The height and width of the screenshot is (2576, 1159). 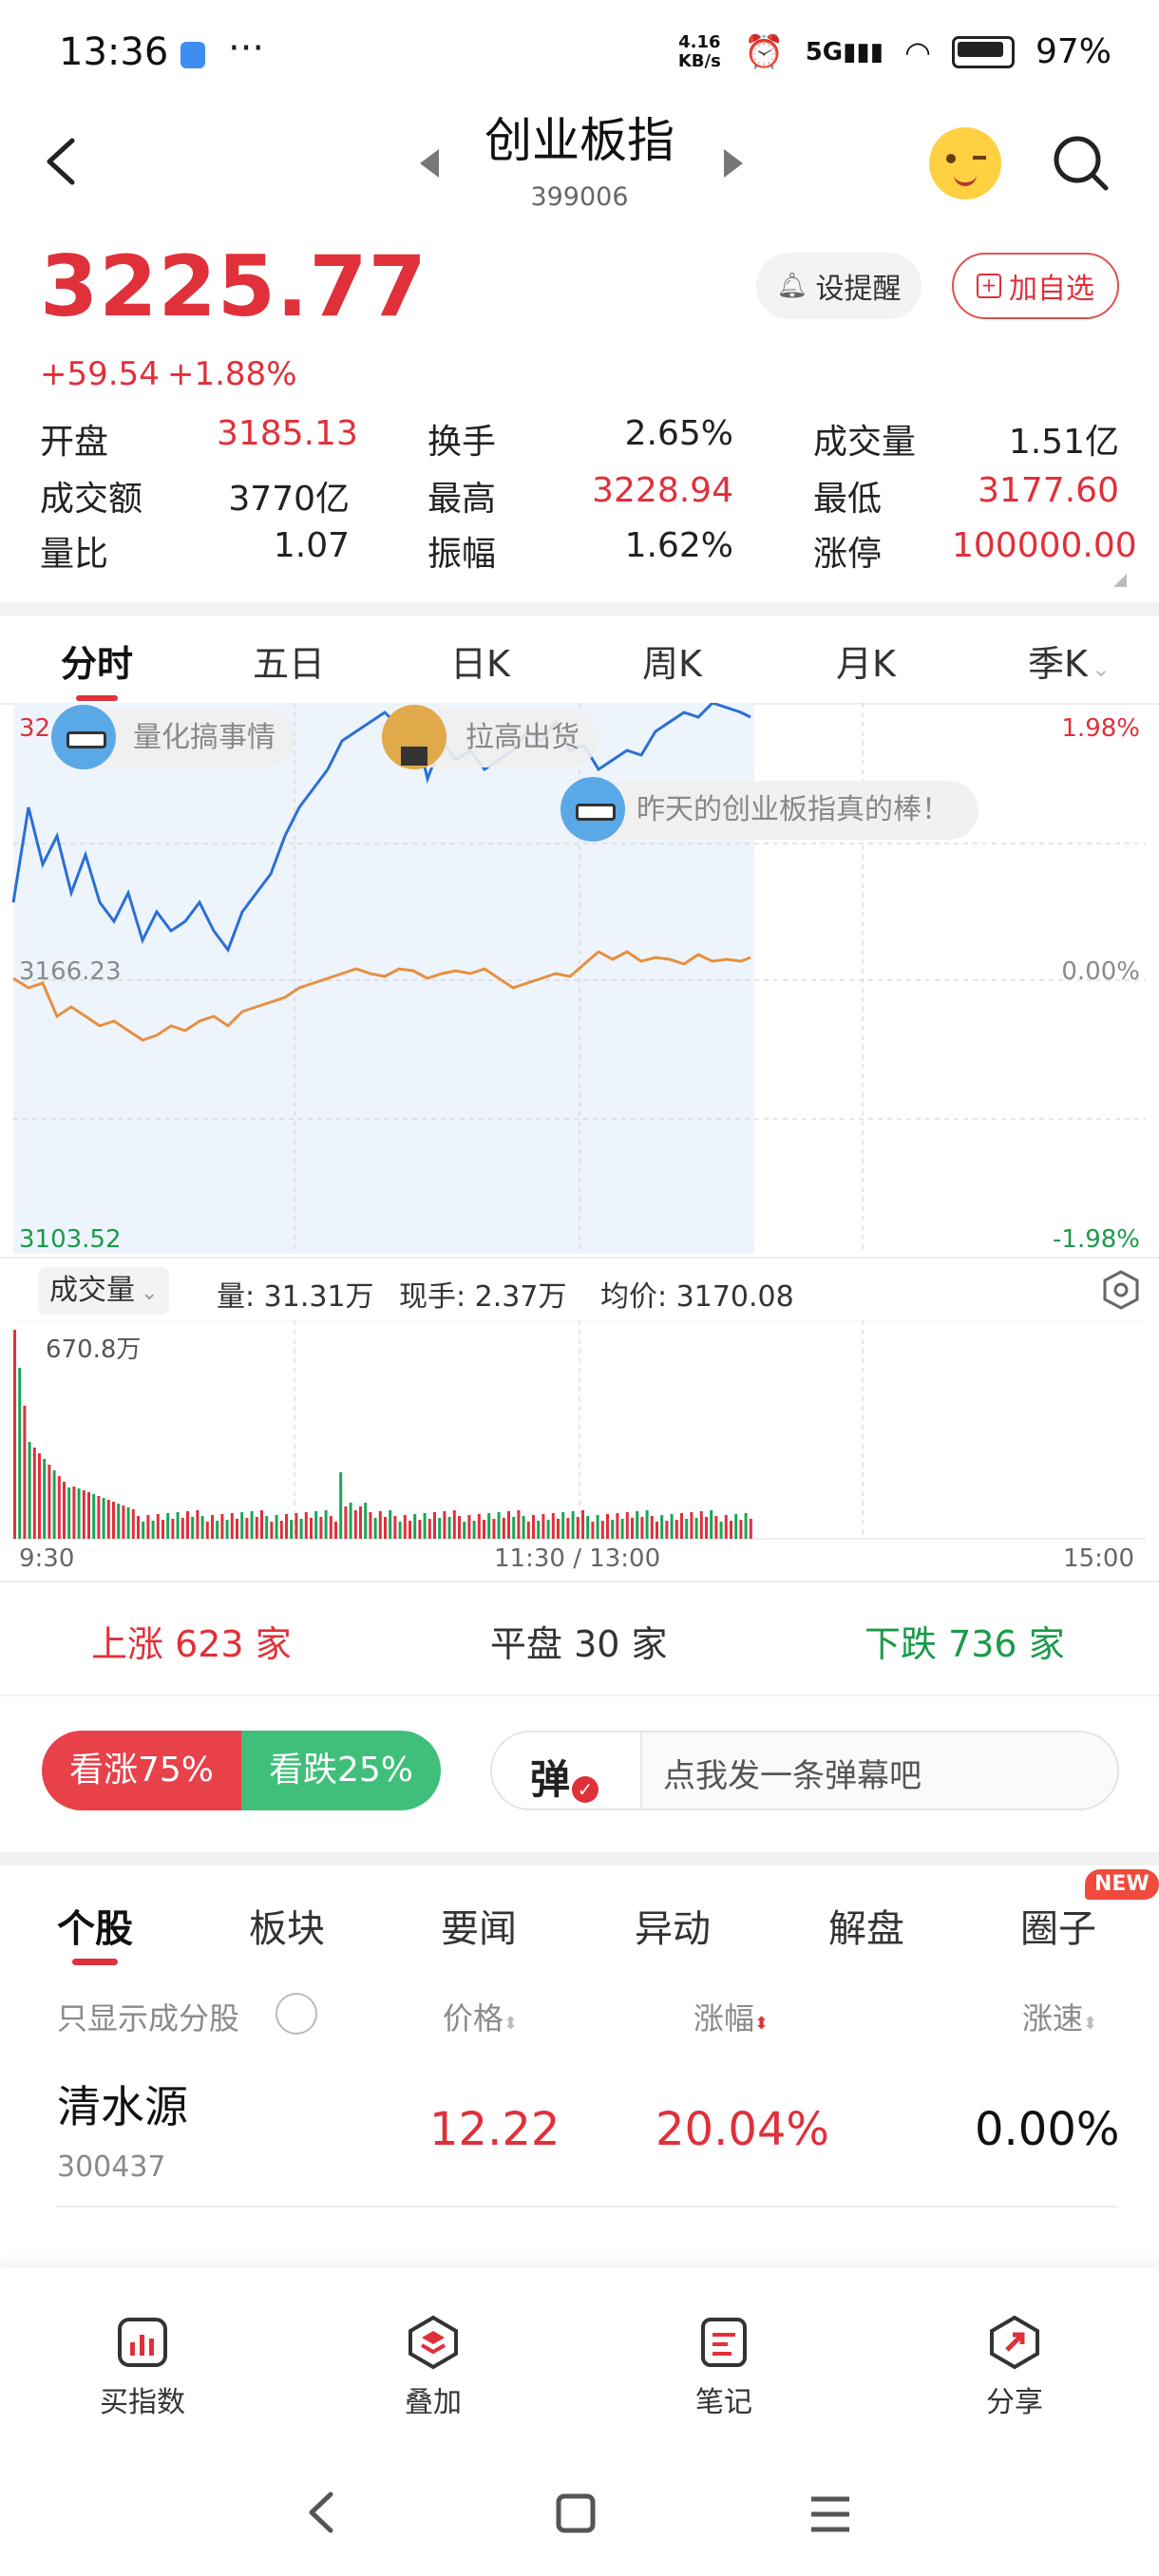 I want to click on danmu-input: 点我发一条弹幕吧, so click(x=792, y=1773).